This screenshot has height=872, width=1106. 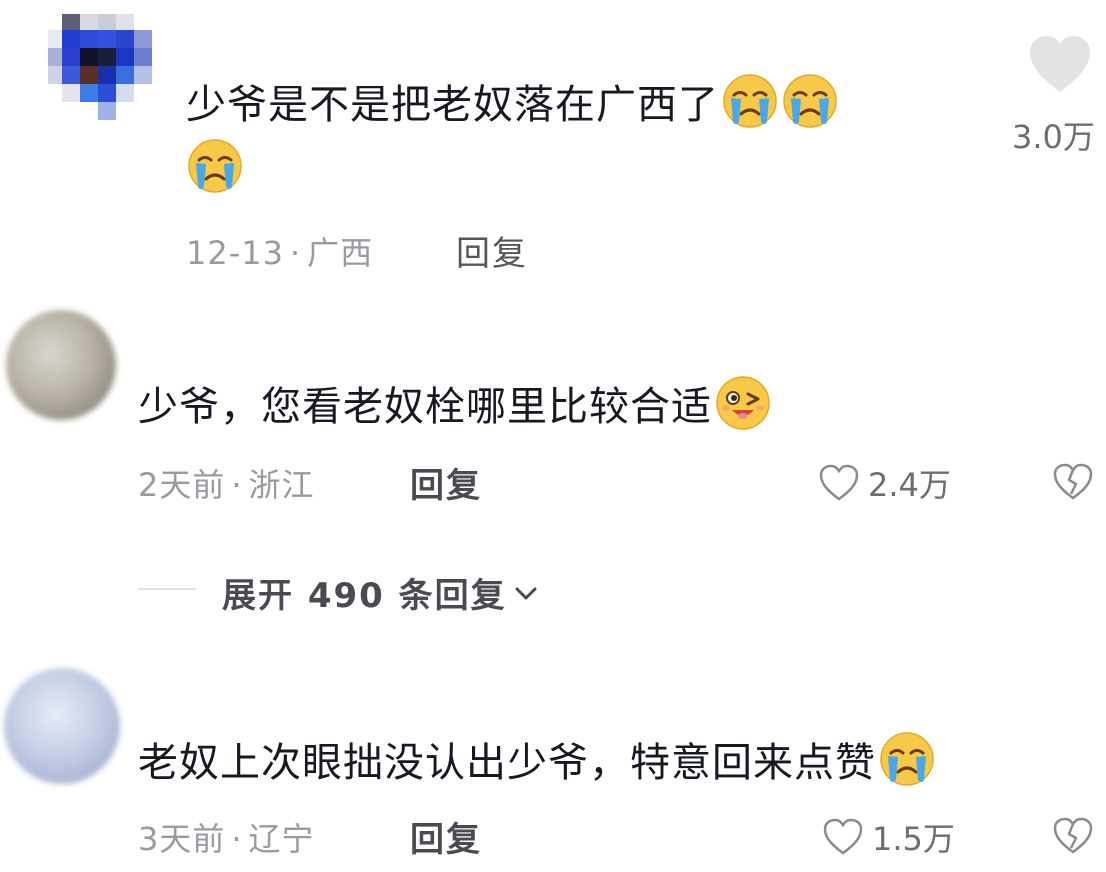 What do you see at coordinates (909, 485) in the screenshot?
I see `like-count: 2.4万` at bounding box center [909, 485].